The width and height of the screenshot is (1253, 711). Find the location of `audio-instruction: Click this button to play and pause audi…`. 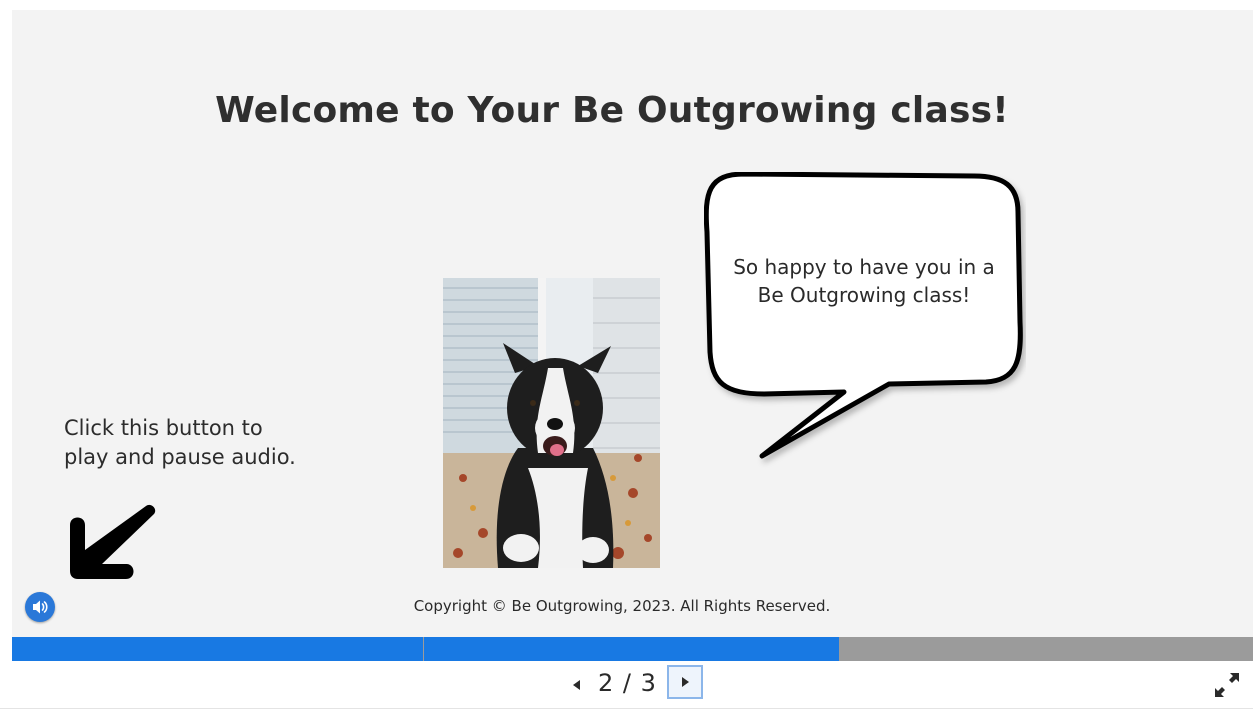

audio-instruction: Click this button to play and pause audi… is located at coordinates (180, 443).